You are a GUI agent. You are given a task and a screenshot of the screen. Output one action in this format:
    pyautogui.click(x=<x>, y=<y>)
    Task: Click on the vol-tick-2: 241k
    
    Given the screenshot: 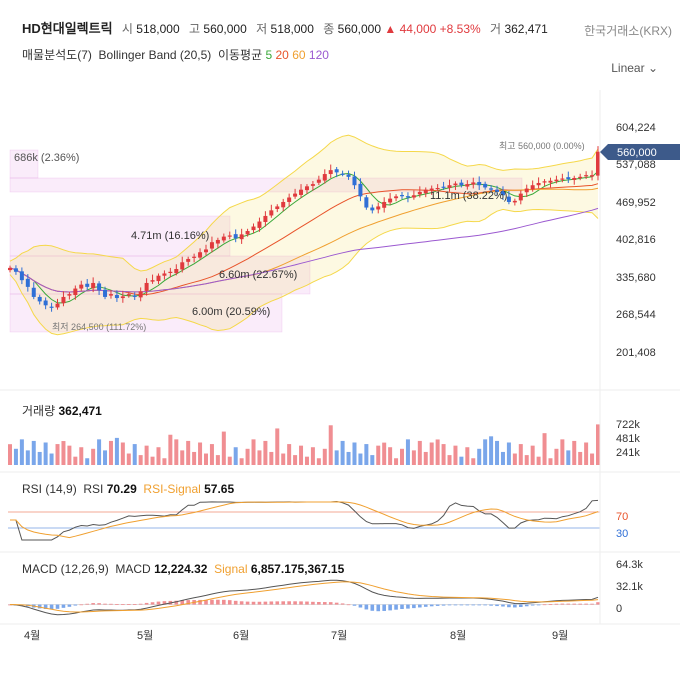 What is the action you would take?
    pyautogui.click(x=628, y=453)
    